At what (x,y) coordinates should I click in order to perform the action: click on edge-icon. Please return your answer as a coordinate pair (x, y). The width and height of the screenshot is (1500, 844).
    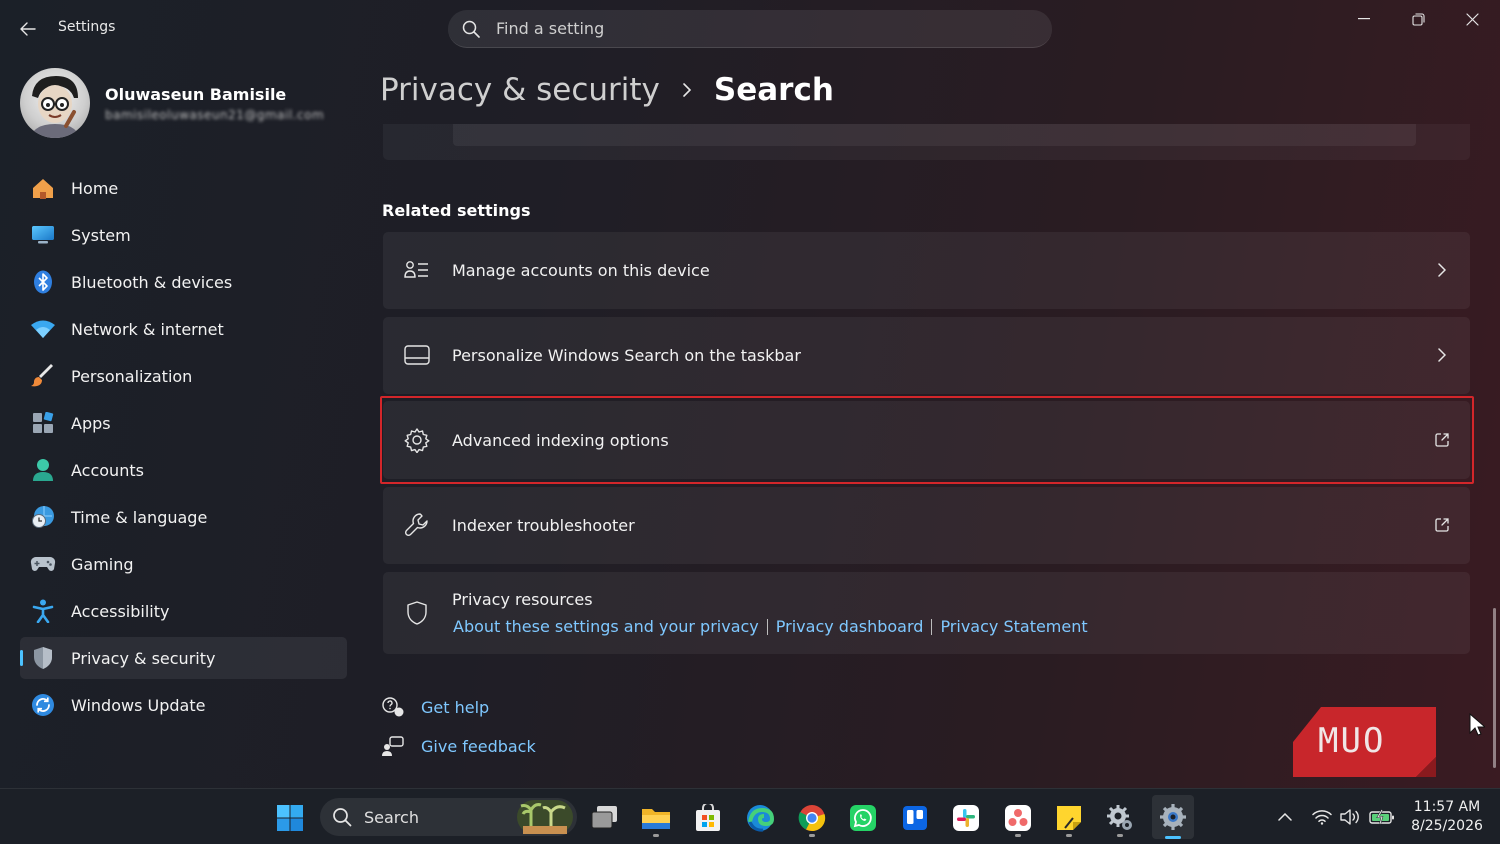
    Looking at the image, I should click on (760, 818).